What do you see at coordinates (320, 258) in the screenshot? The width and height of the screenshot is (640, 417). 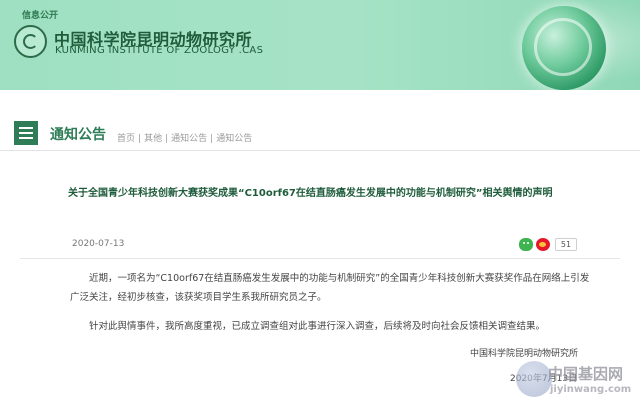 I see `divider` at bounding box center [320, 258].